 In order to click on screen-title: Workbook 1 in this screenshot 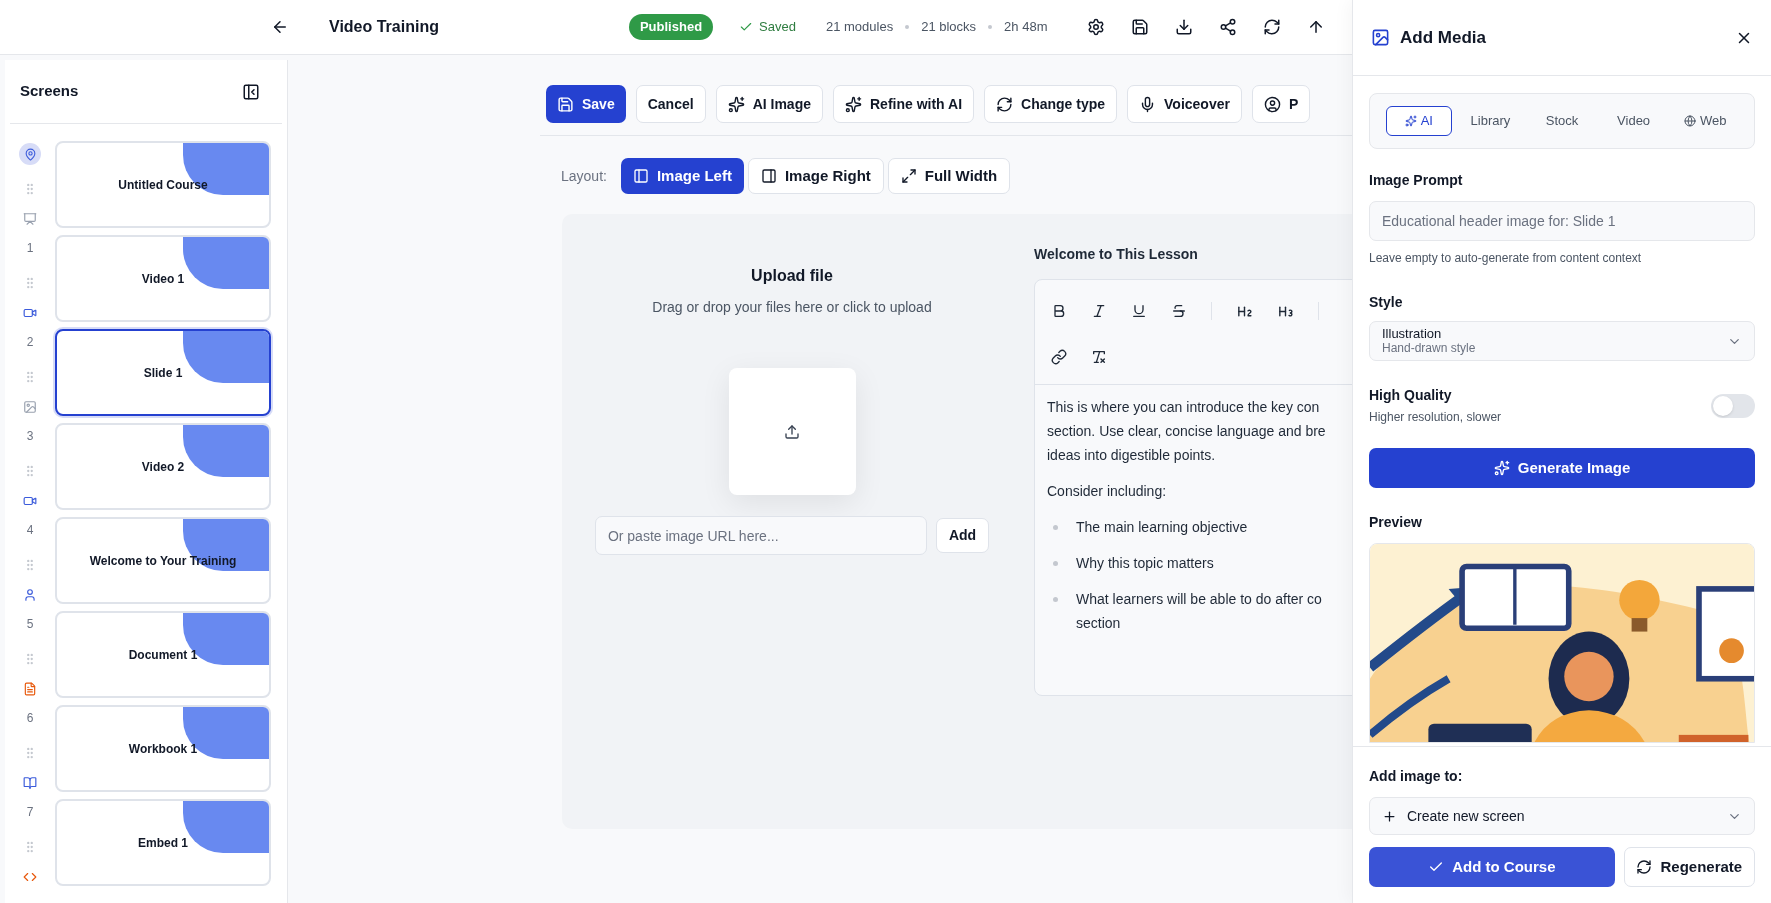, I will do `click(163, 749)`.